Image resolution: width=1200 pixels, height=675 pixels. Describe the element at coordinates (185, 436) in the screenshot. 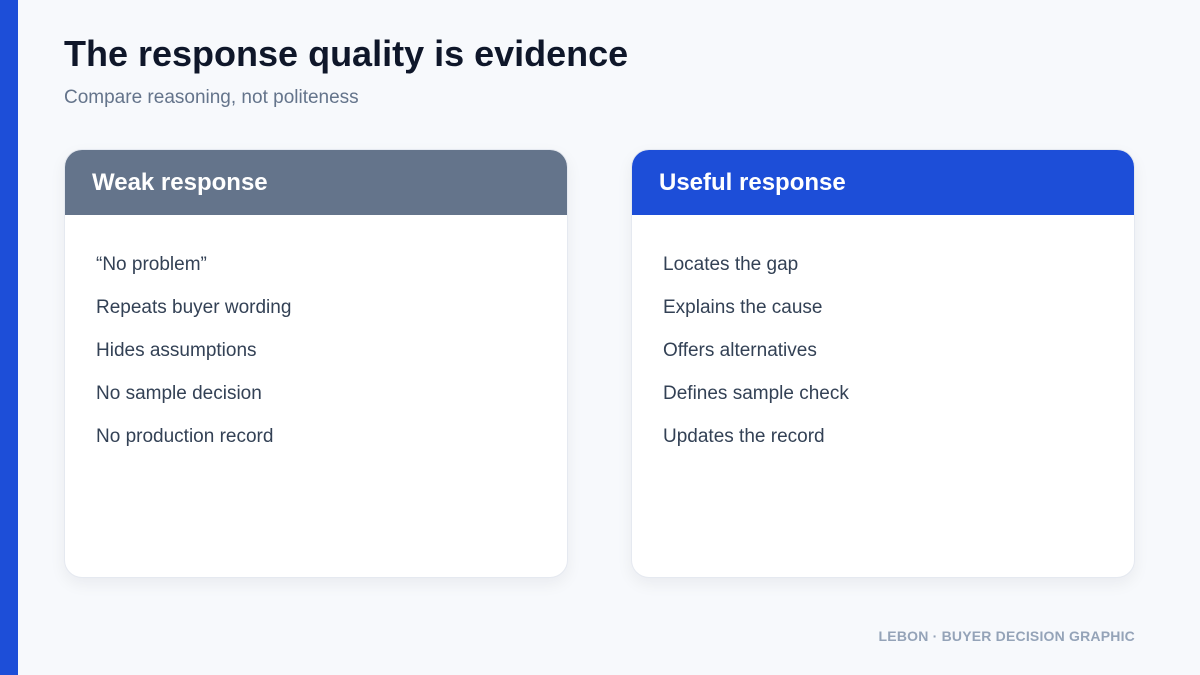

I see `list-item: No production record` at that location.